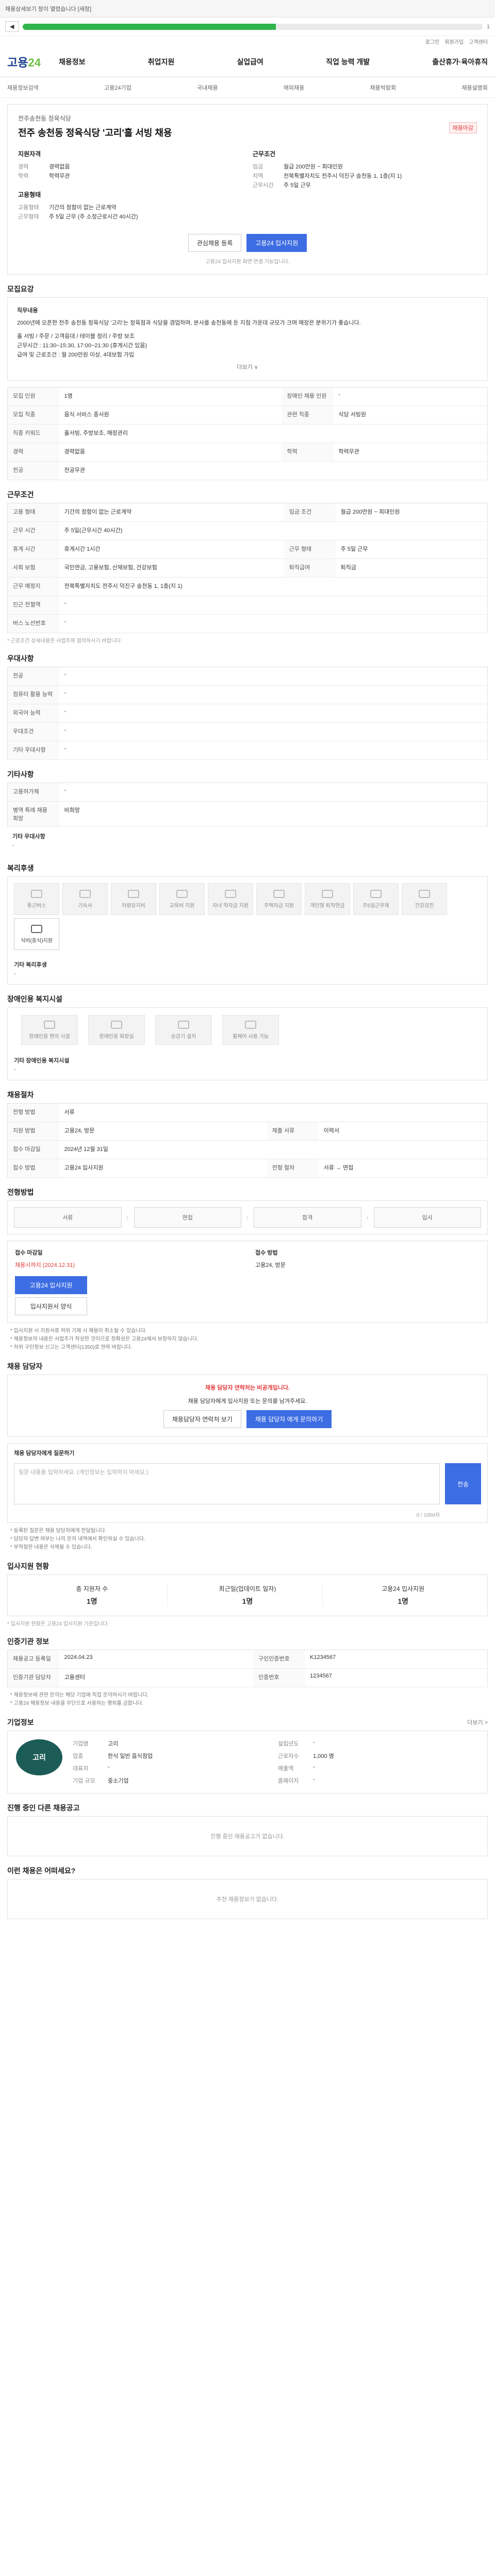 The width and height of the screenshot is (495, 2576). I want to click on subnav-item-company: 고용24기업, so click(117, 87).